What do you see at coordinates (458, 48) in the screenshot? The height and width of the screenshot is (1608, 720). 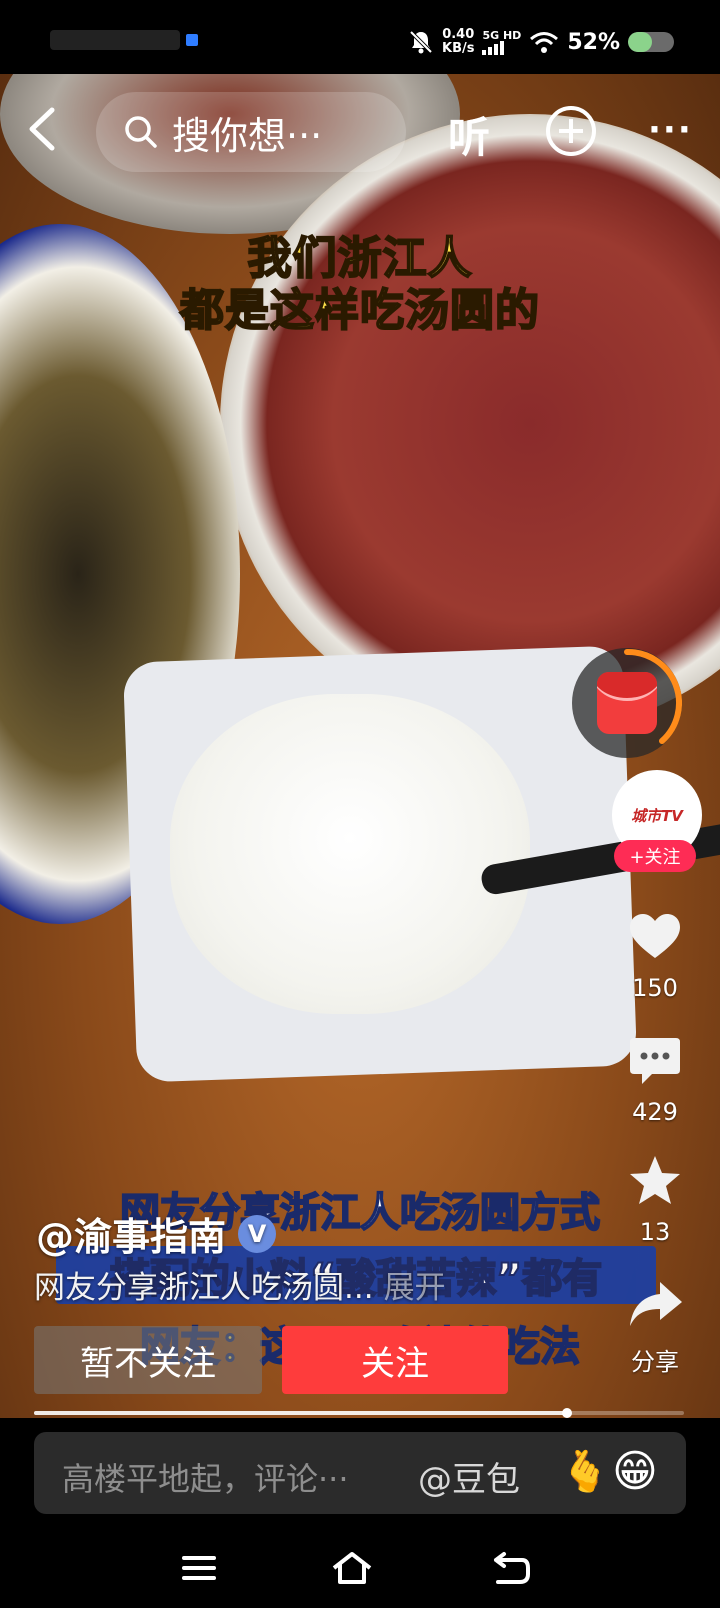 I see `net-speed-unit: KB/s` at bounding box center [458, 48].